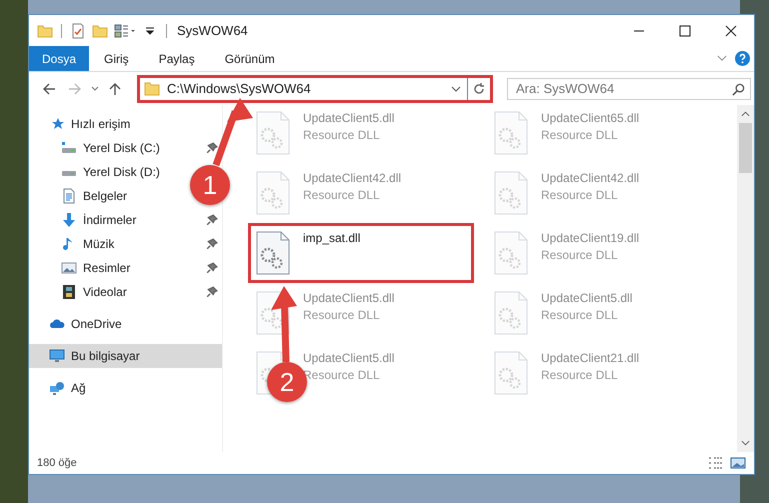 This screenshot has width=769, height=503. I want to click on nav-item: Yerel Disk (D:), so click(98, 172).